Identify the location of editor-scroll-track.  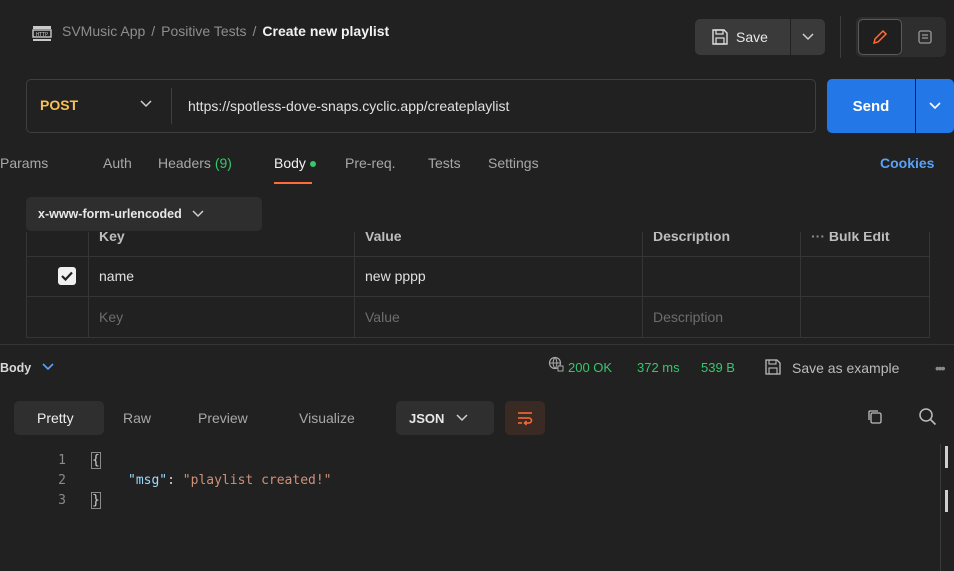
(940, 507).